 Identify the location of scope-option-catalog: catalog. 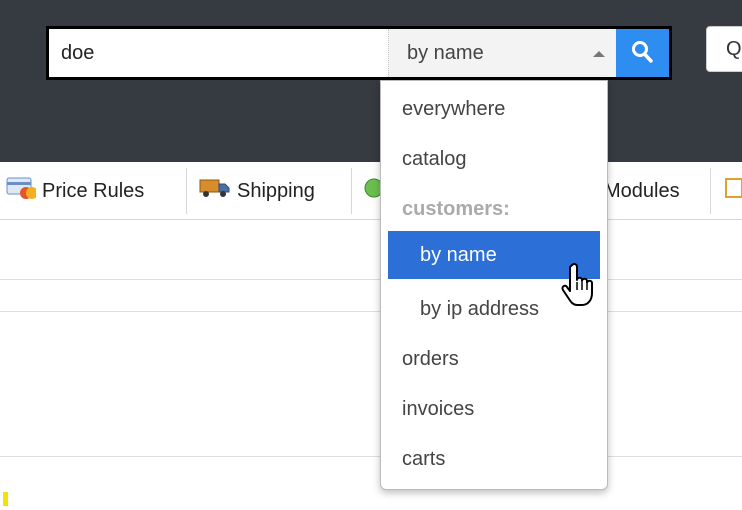
(494, 159).